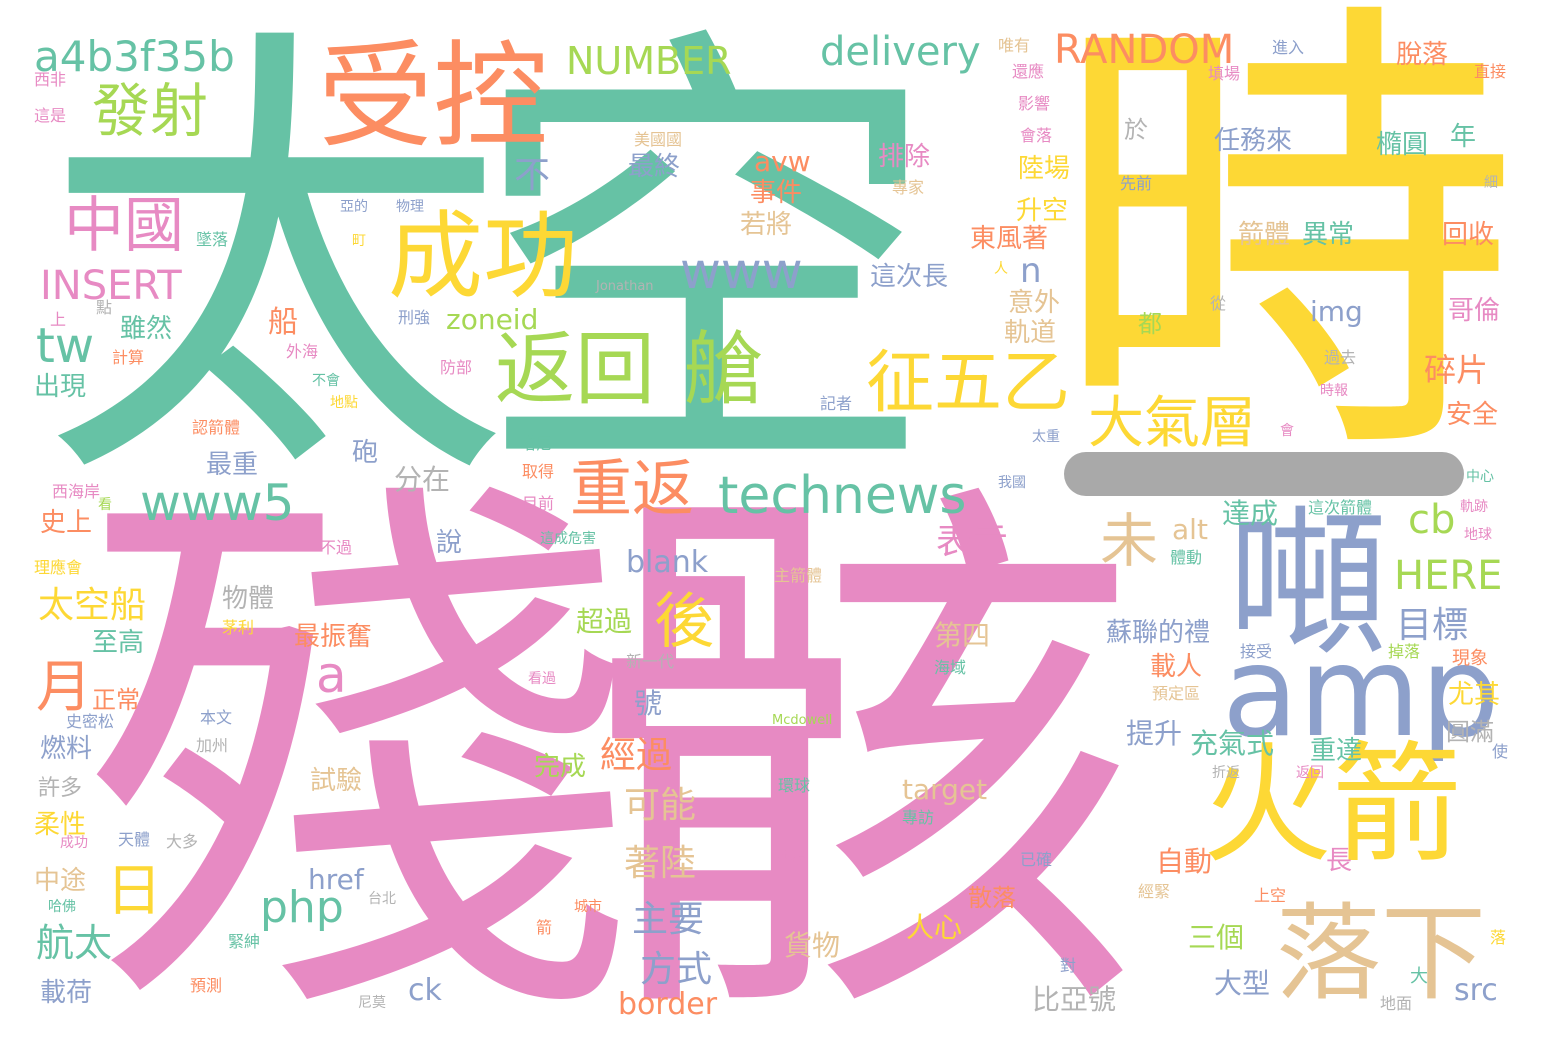  What do you see at coordinates (1129, 541) in the screenshot?
I see `word: 未` at bounding box center [1129, 541].